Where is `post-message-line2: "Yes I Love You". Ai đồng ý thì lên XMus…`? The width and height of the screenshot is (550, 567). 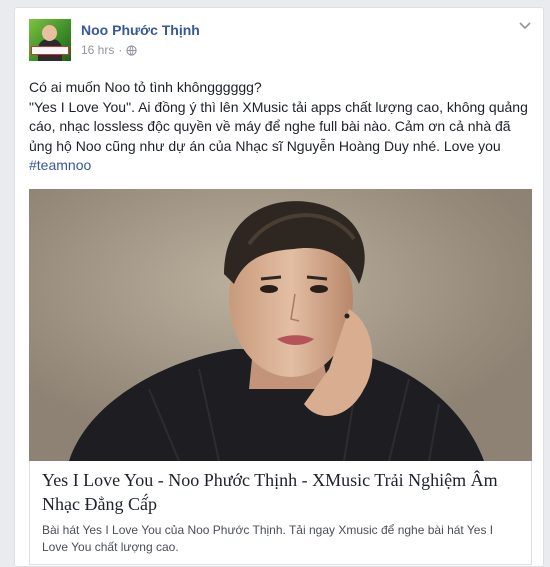
post-message-line2: "Yes I Love You". Ai đồng ý thì lên XMus… is located at coordinates (281, 137).